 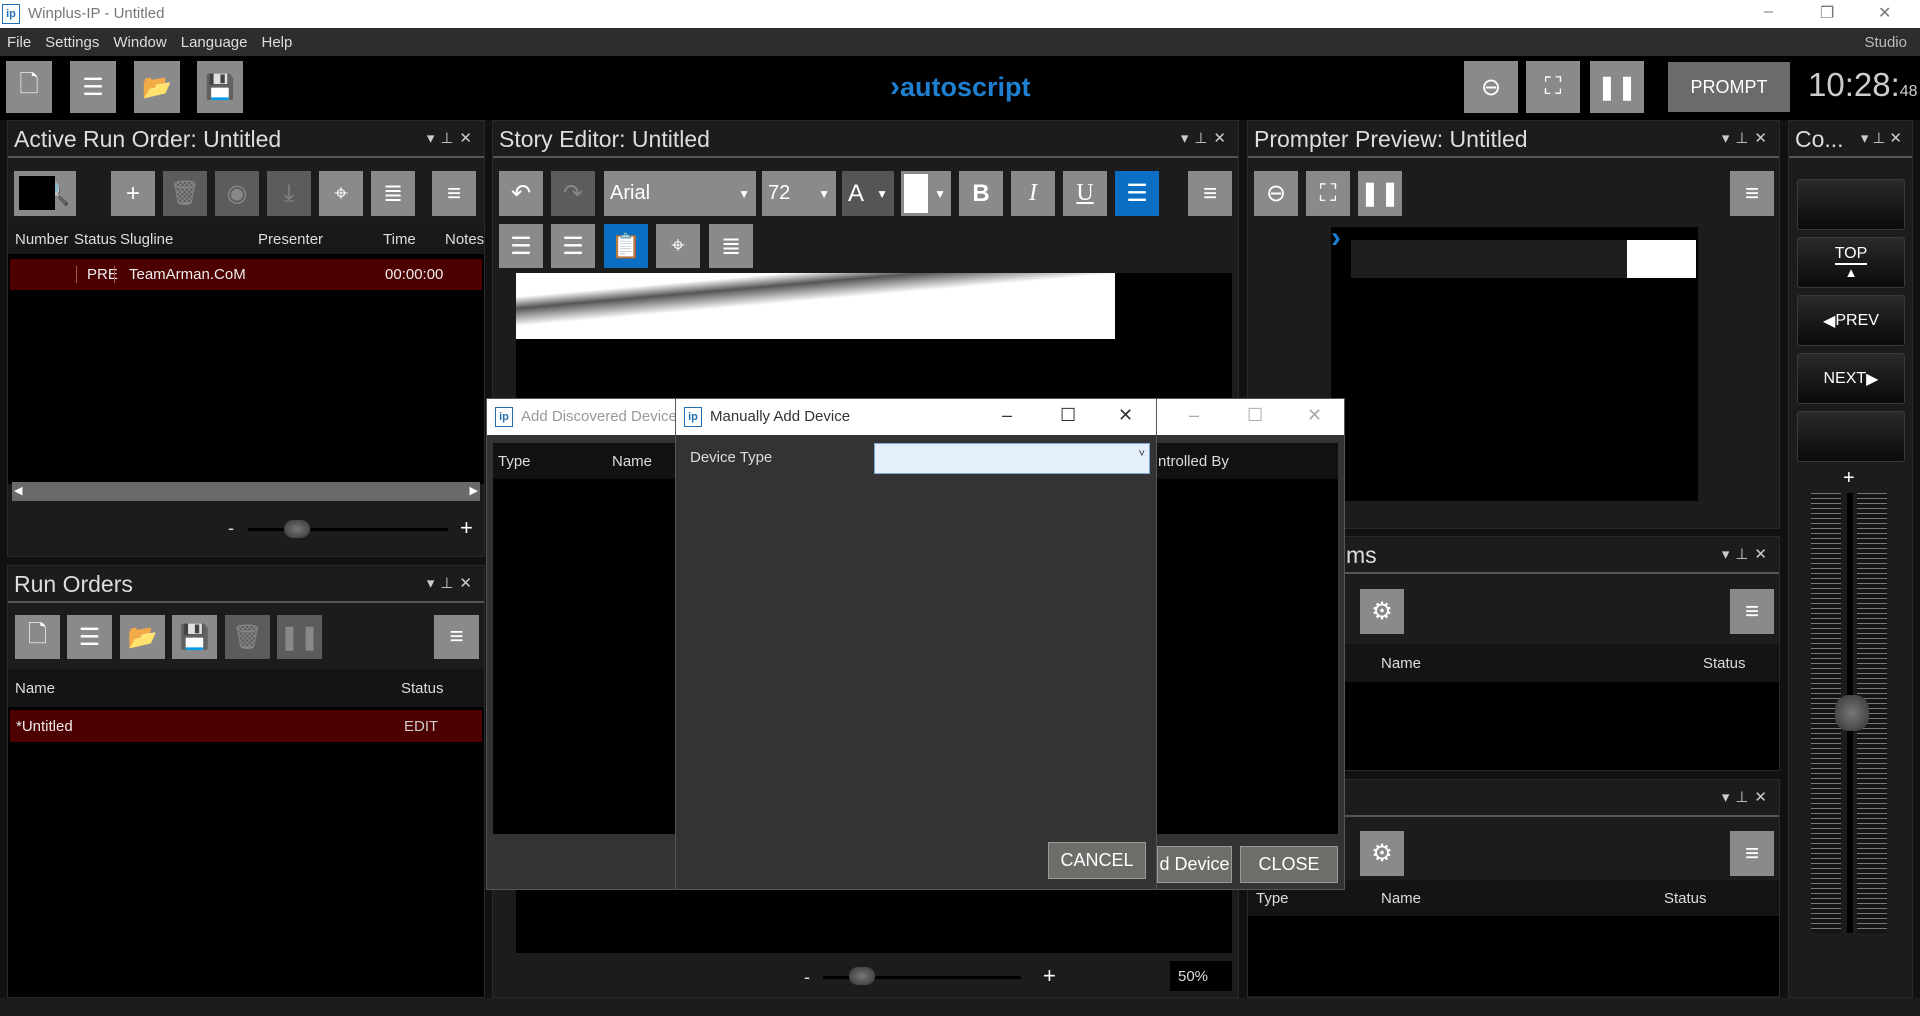 I want to click on menu-window: Window, so click(x=139, y=39).